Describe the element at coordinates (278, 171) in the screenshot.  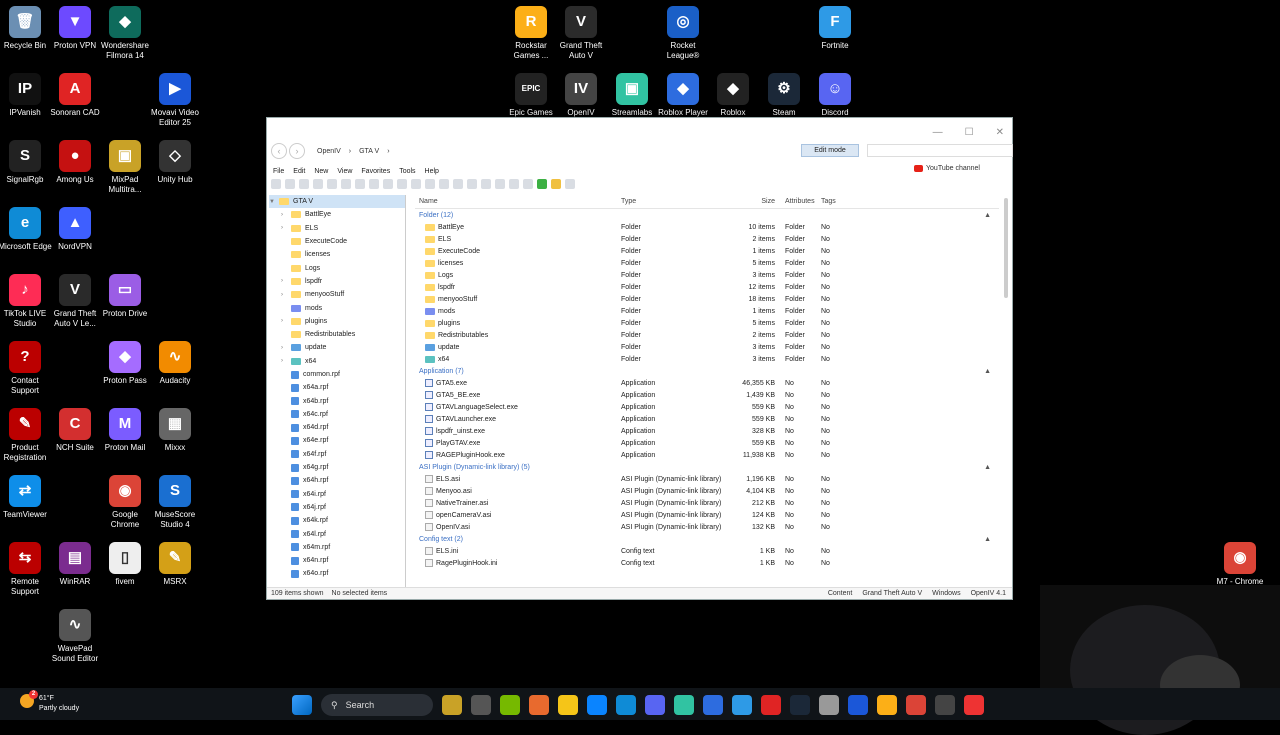
I see `menu-file: File` at that location.